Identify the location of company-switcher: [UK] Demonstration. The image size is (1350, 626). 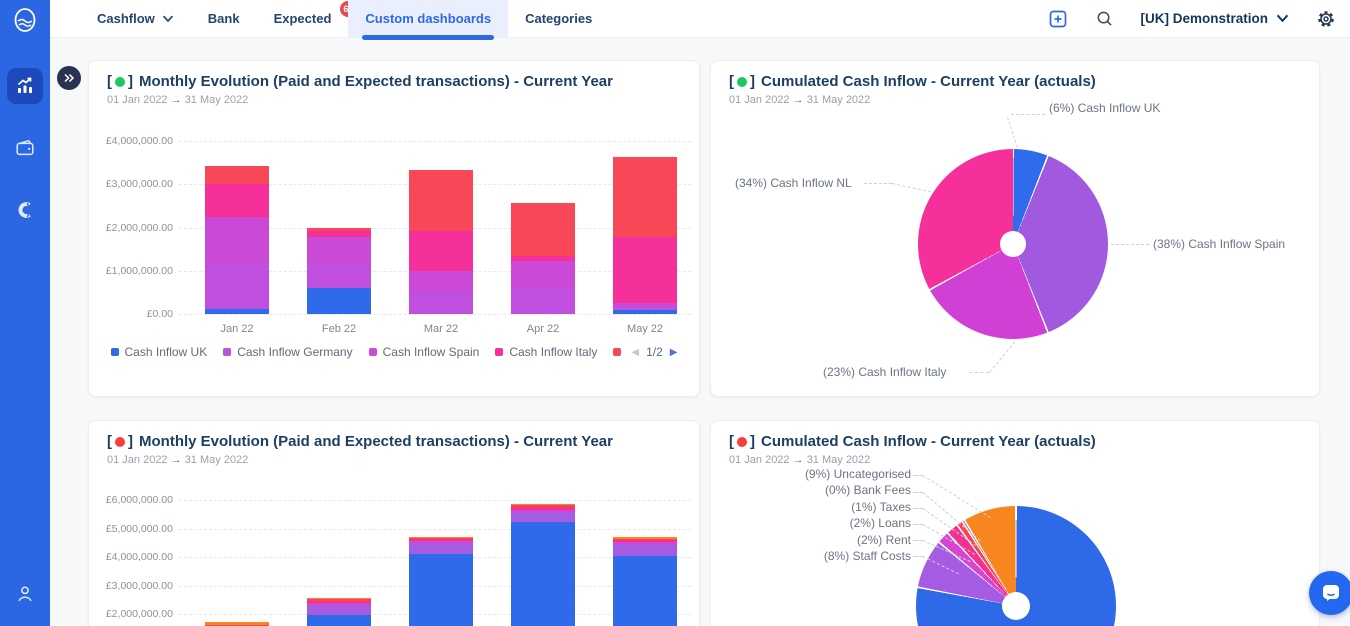
(1215, 18).